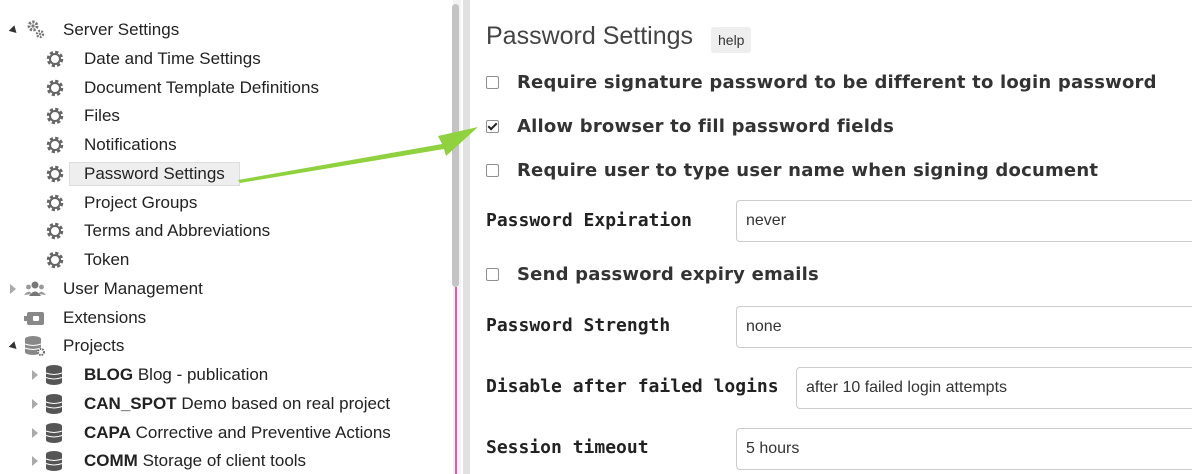 The image size is (1192, 474). What do you see at coordinates (578, 325) in the screenshot?
I see `password-strength-label: Password Strength` at bounding box center [578, 325].